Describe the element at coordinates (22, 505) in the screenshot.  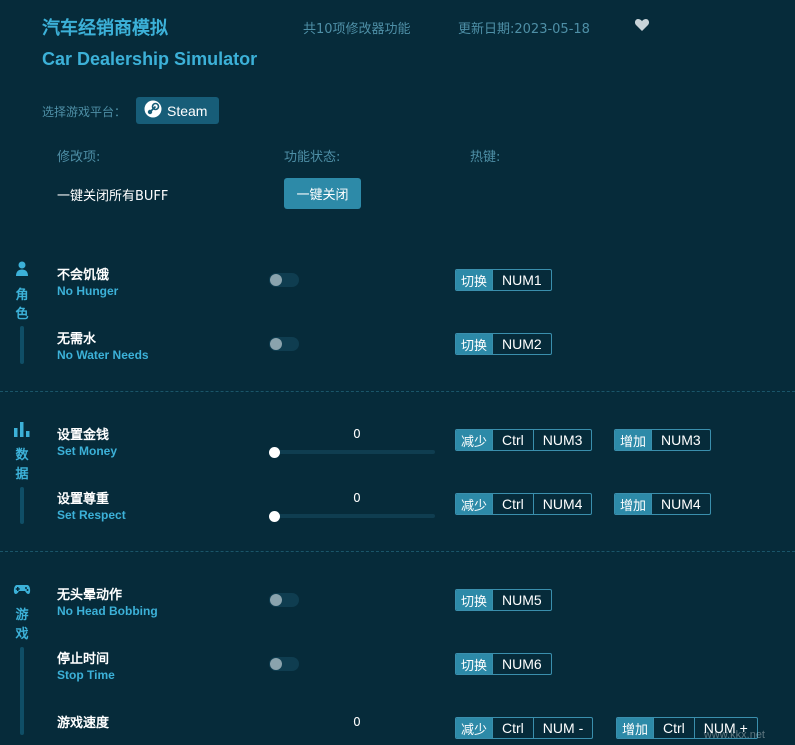
I see `section-data-bar` at that location.